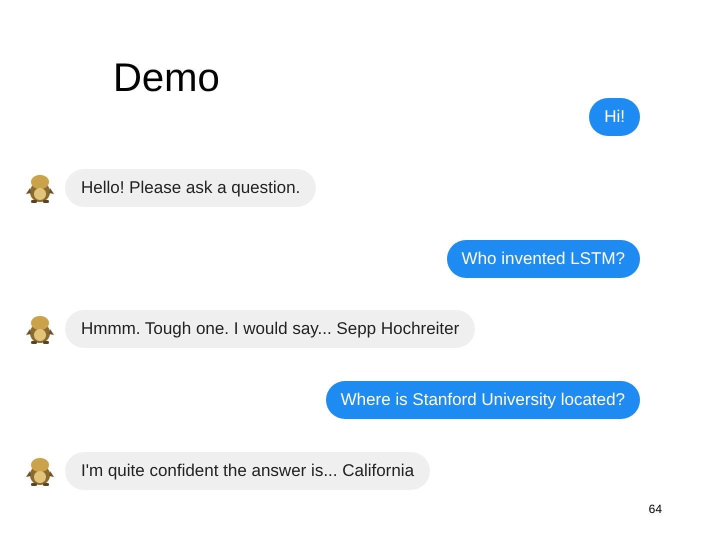 This screenshot has height=540, width=720. Describe the element at coordinates (190, 187) in the screenshot. I see `received-message-bubble: Hello! Please ask a question.` at that location.